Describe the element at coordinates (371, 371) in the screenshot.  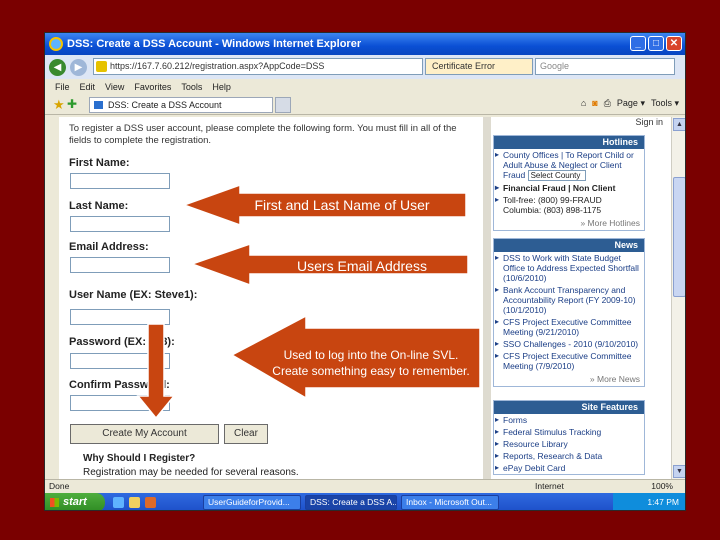
I see `password-callout-line2: Create something easy to remember.` at that location.